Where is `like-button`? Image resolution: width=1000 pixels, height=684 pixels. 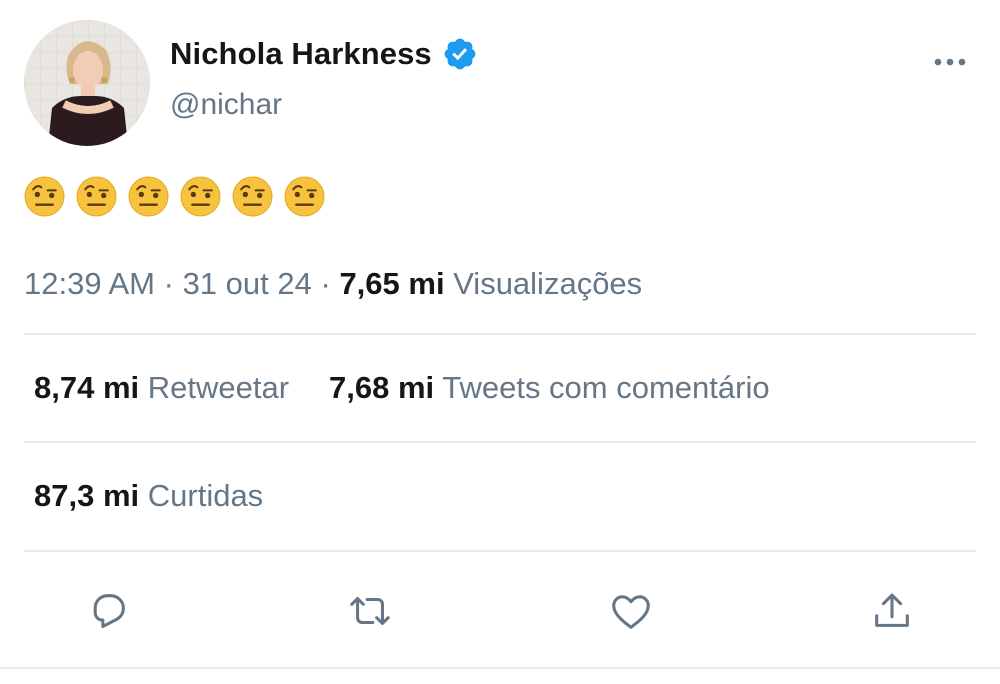
like-button is located at coordinates (631, 611).